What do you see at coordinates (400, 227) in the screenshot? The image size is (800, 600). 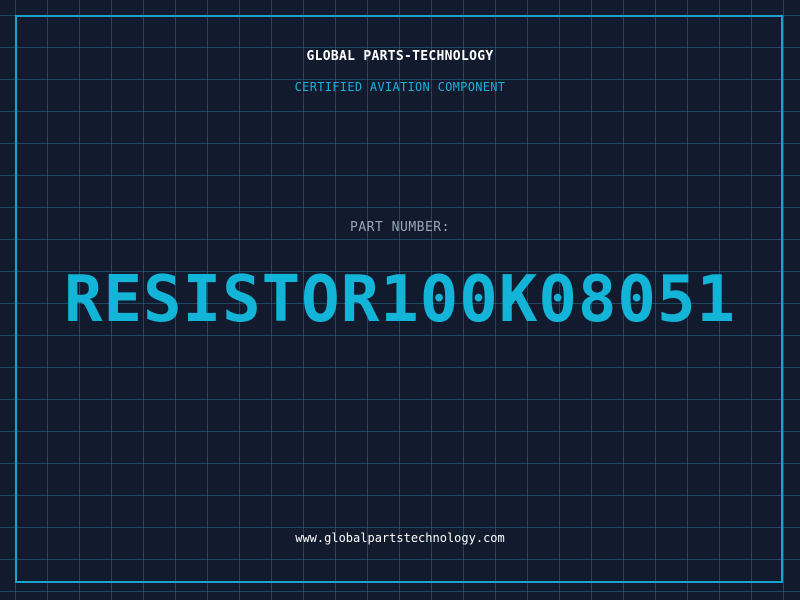 I see `part-number-label: PART NUMBER:` at bounding box center [400, 227].